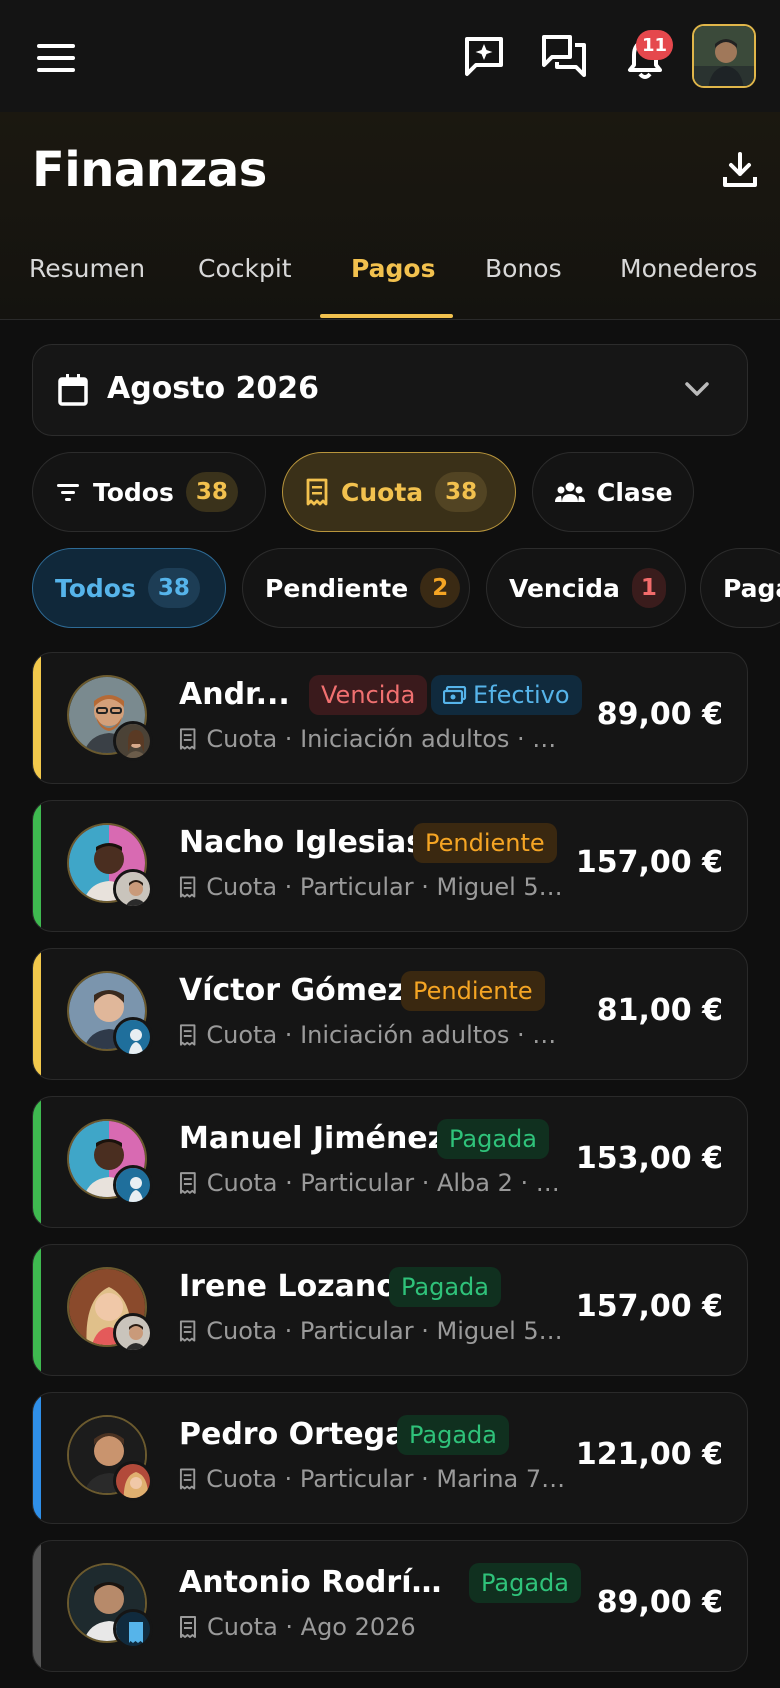 The width and height of the screenshot is (780, 1688). I want to click on receipt-badge-icon, so click(133, 1629).